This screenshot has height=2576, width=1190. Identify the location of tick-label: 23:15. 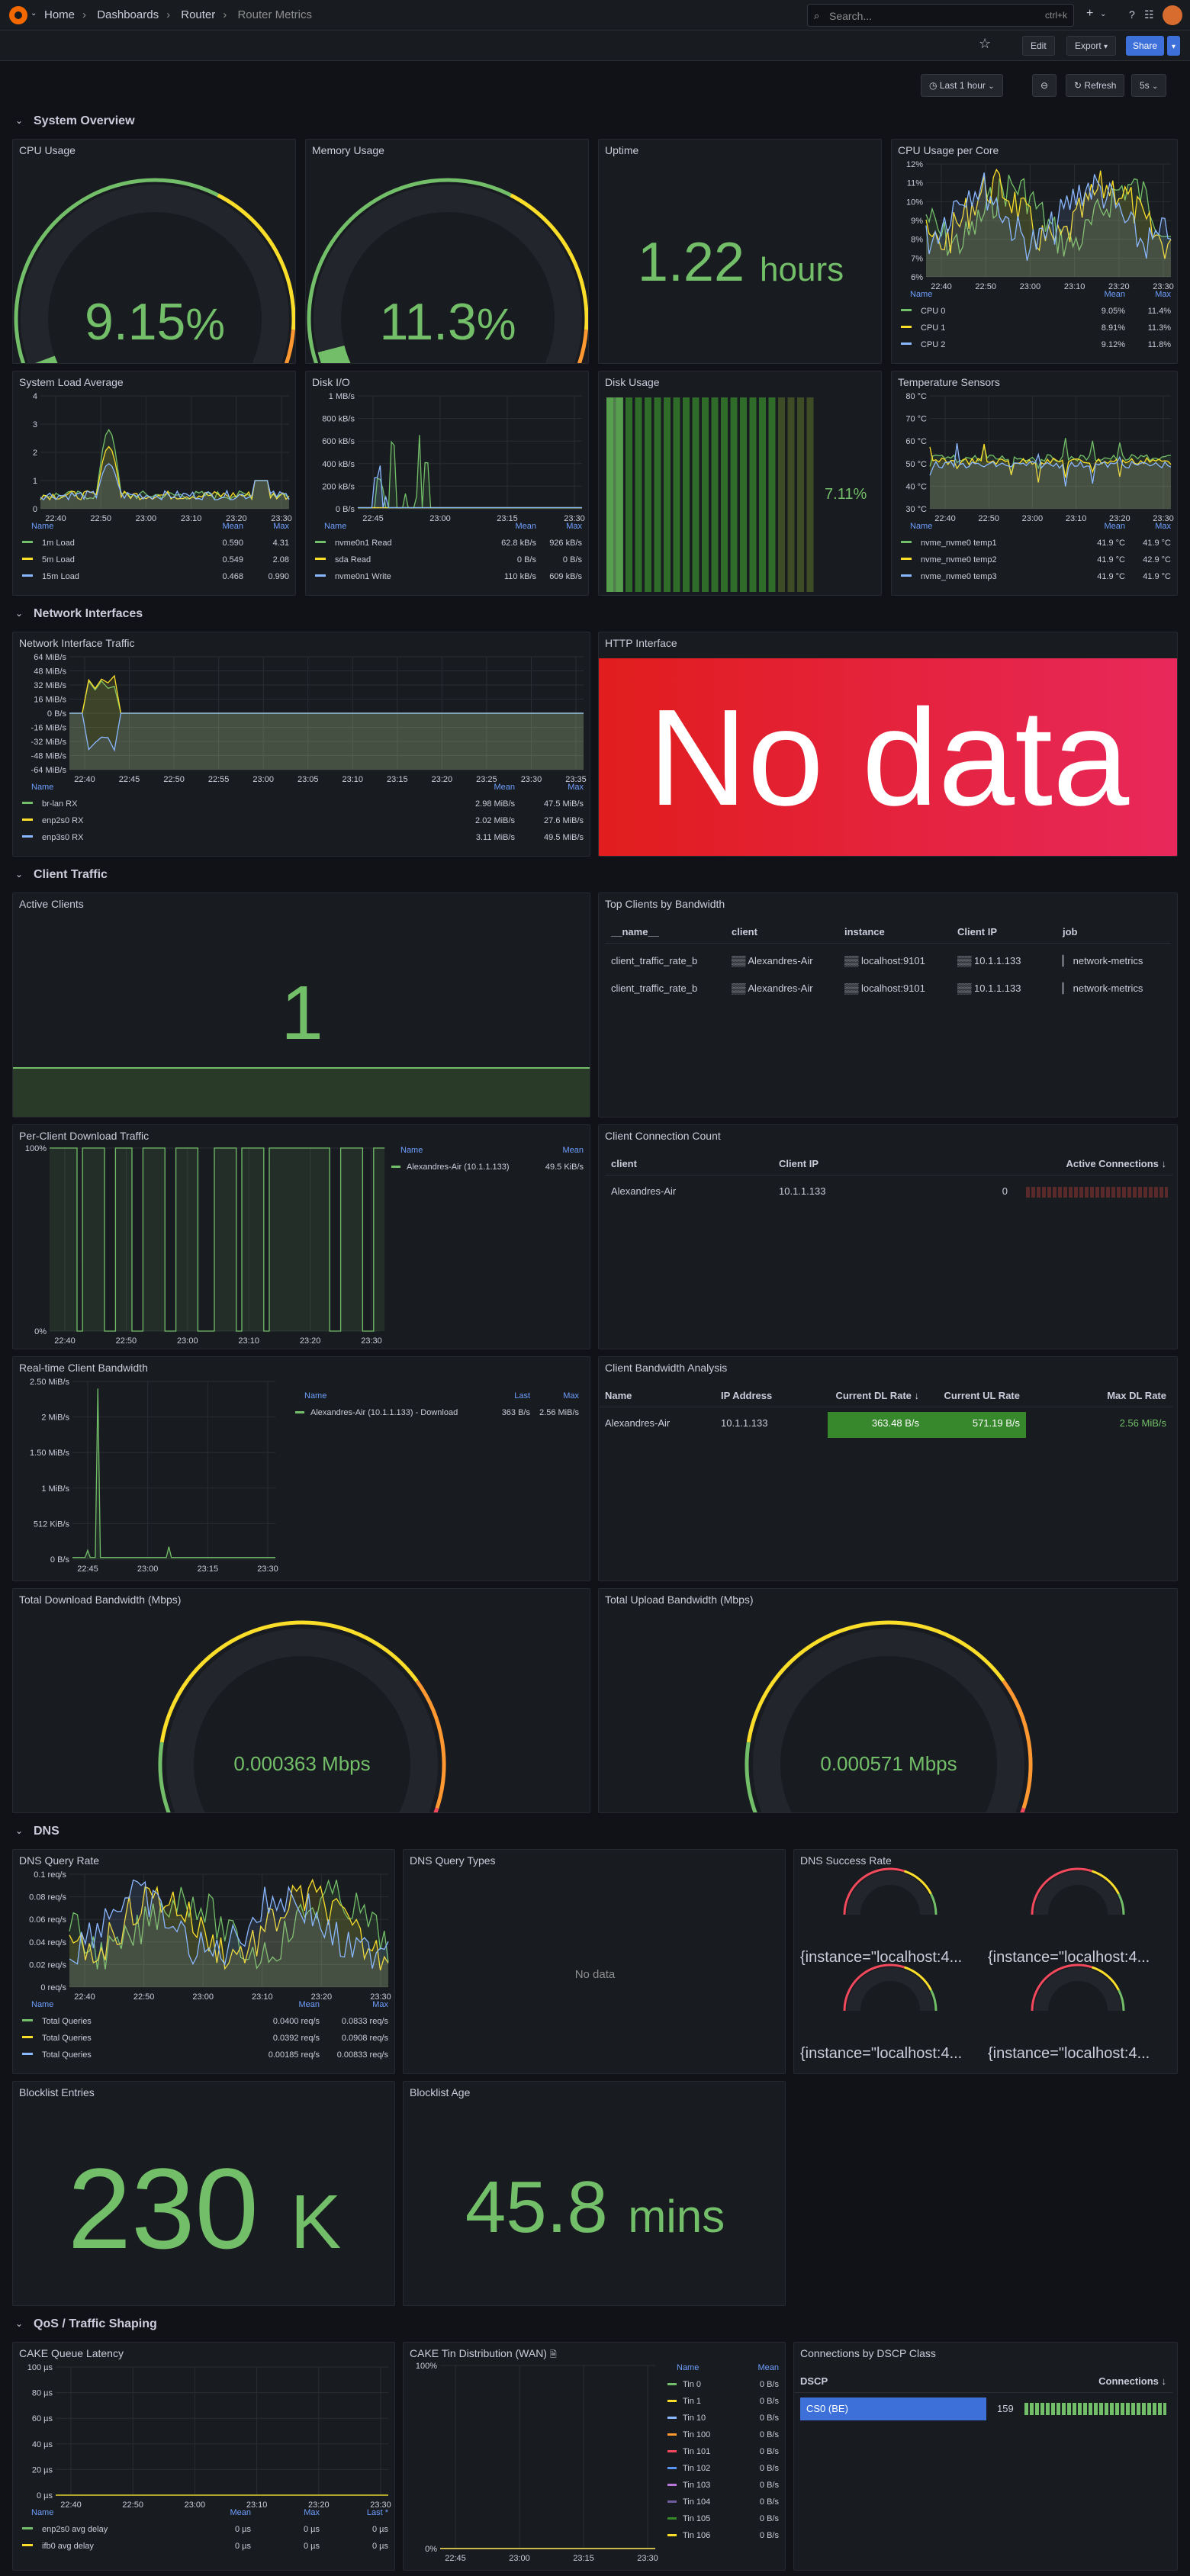
(208, 1569).